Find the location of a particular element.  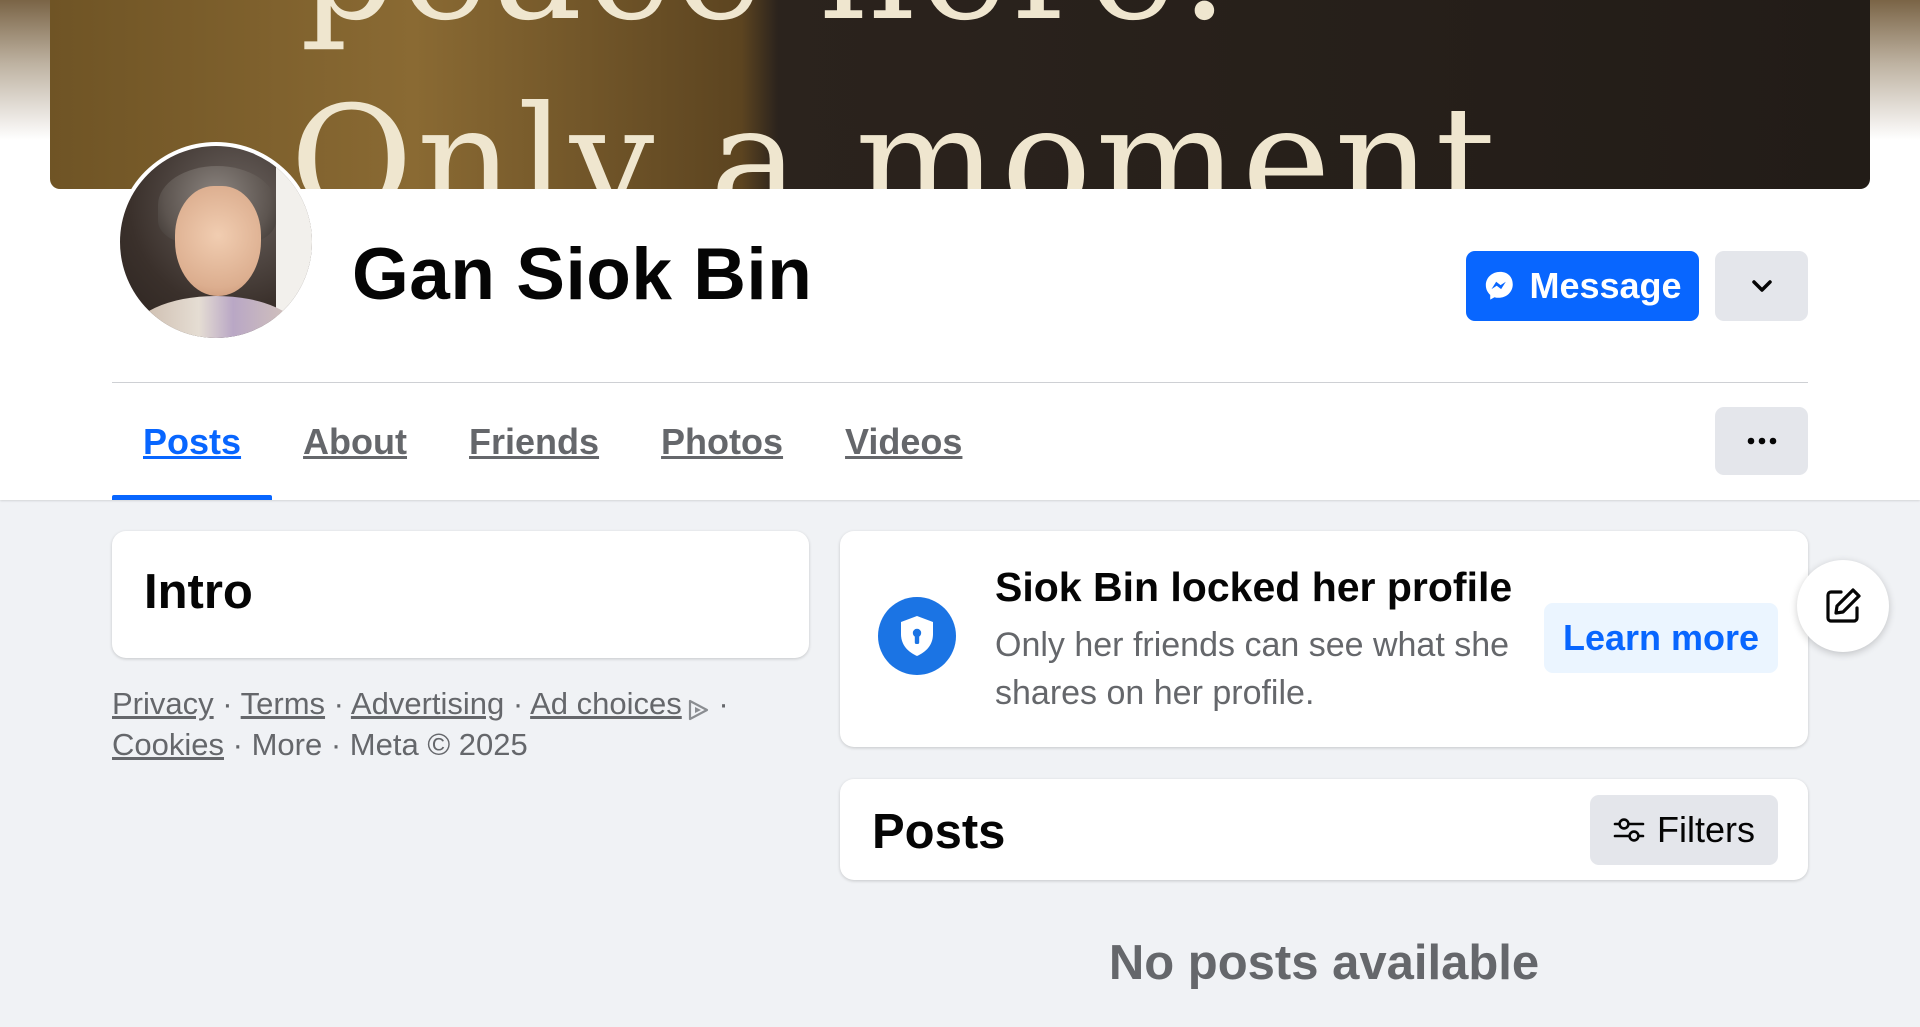

learn-more-button: Learn more is located at coordinates (1661, 638).